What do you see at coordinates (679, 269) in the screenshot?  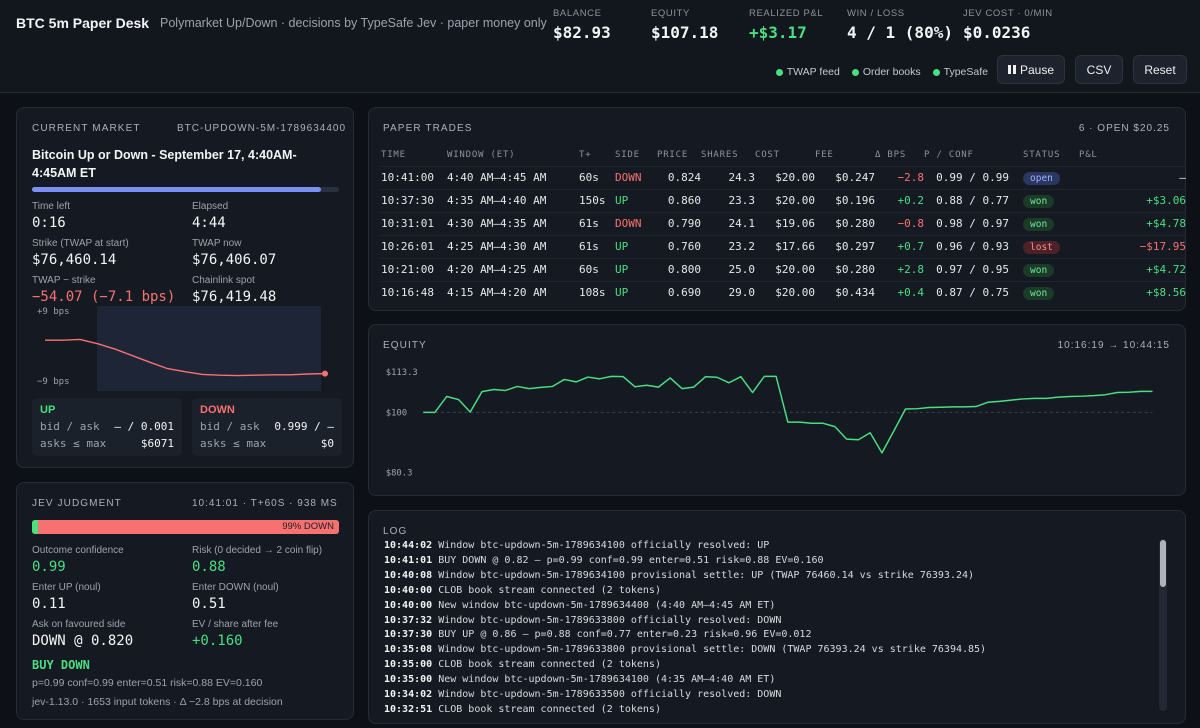 I see `cell-price: 0.800` at bounding box center [679, 269].